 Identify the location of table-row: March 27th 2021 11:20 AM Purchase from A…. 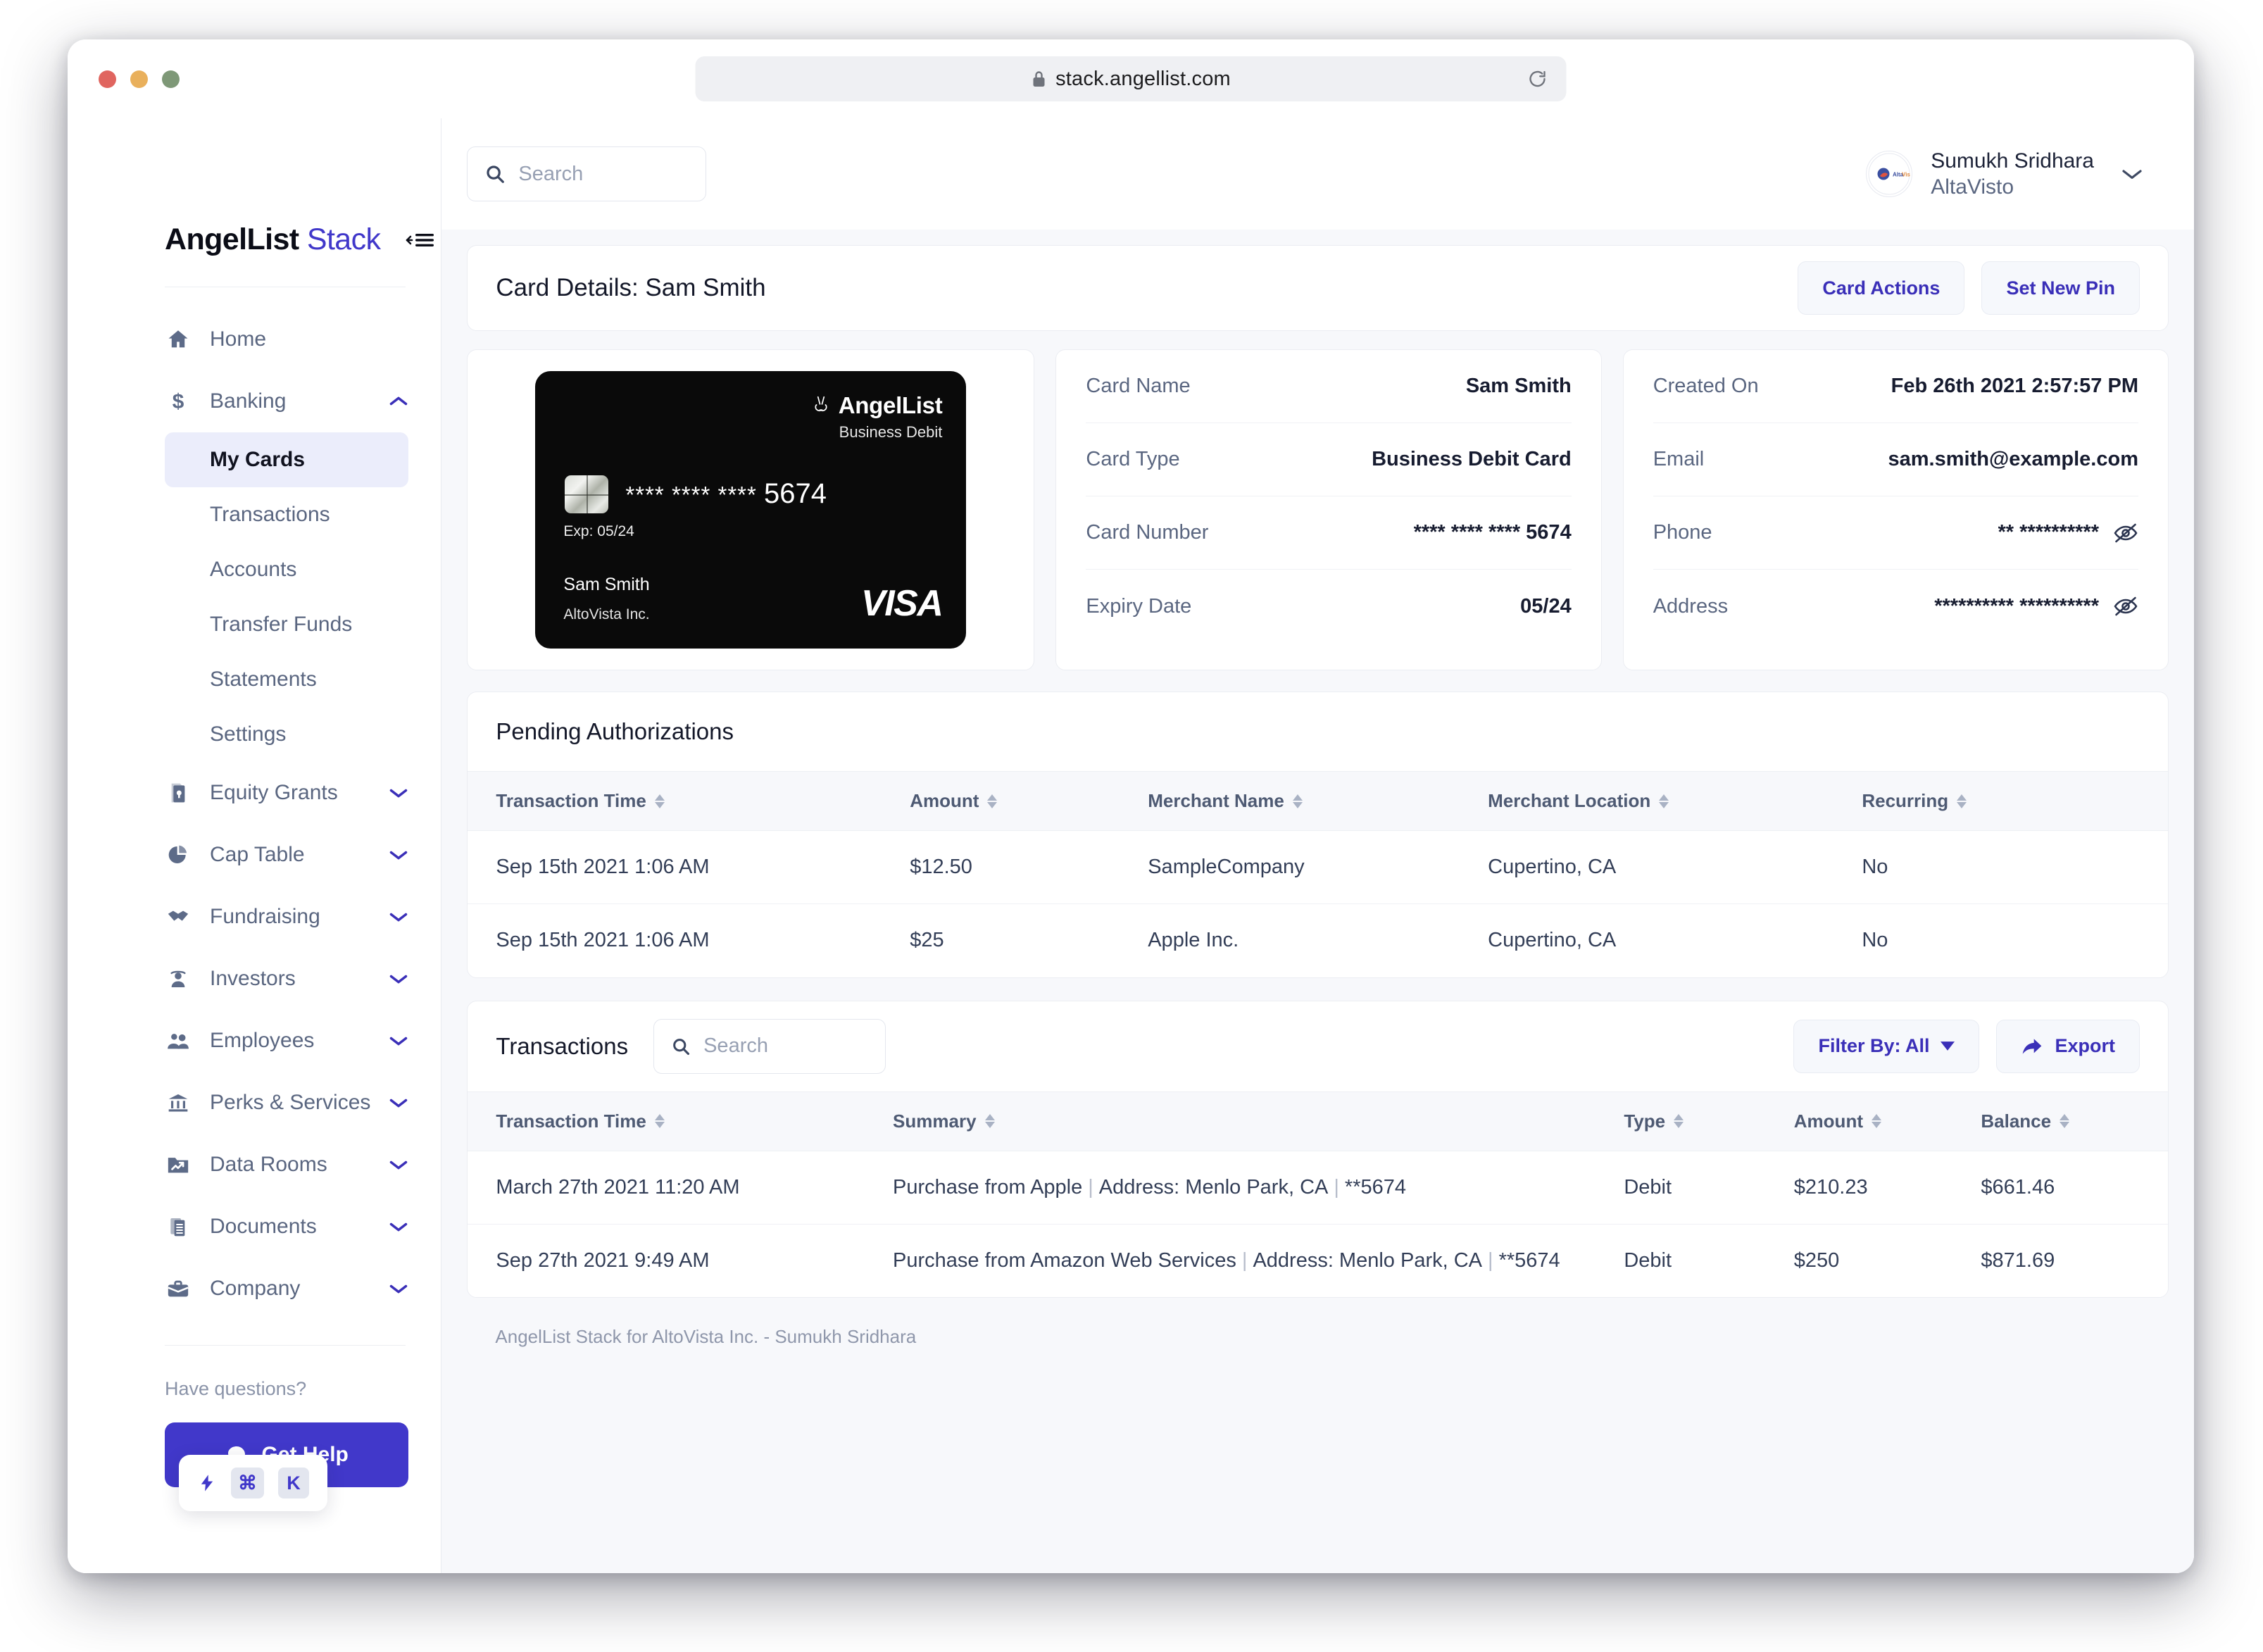
(1318, 1188).